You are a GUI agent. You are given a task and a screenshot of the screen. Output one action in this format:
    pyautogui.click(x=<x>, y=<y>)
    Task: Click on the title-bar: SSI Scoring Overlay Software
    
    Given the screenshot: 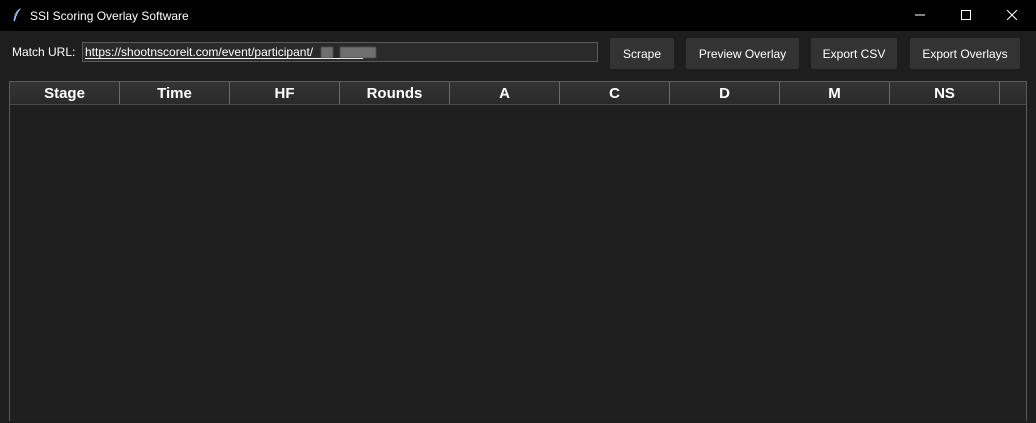 What is the action you would take?
    pyautogui.click(x=518, y=15)
    